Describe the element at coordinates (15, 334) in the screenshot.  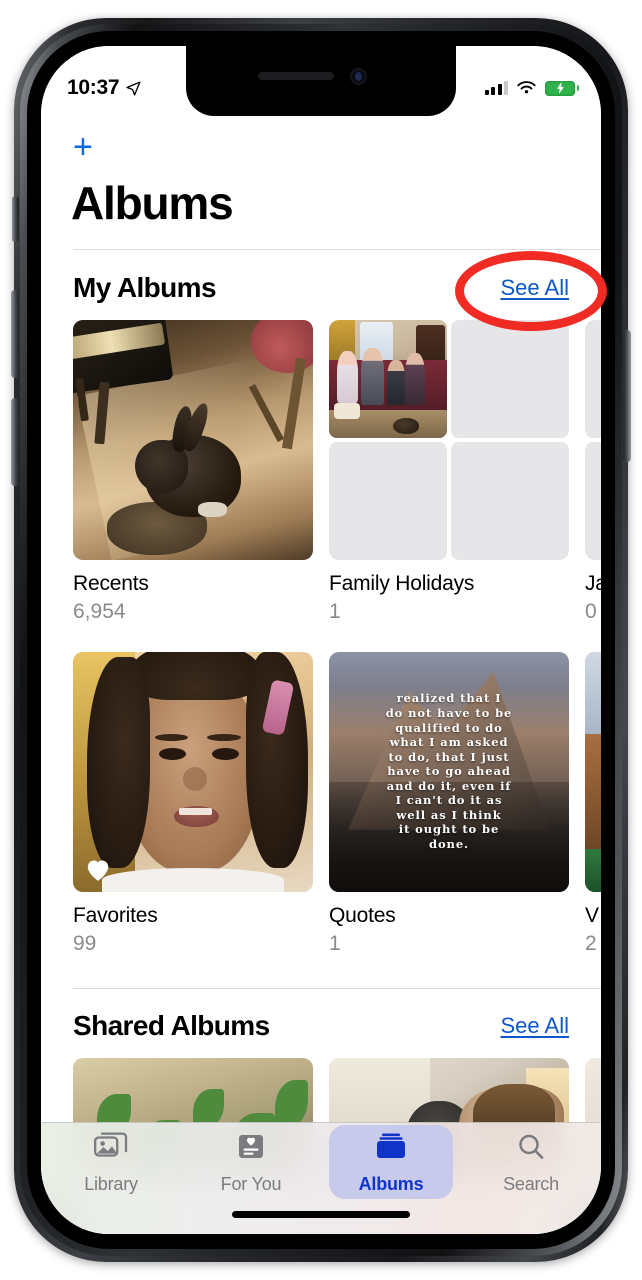
I see `volume-up-button` at that location.